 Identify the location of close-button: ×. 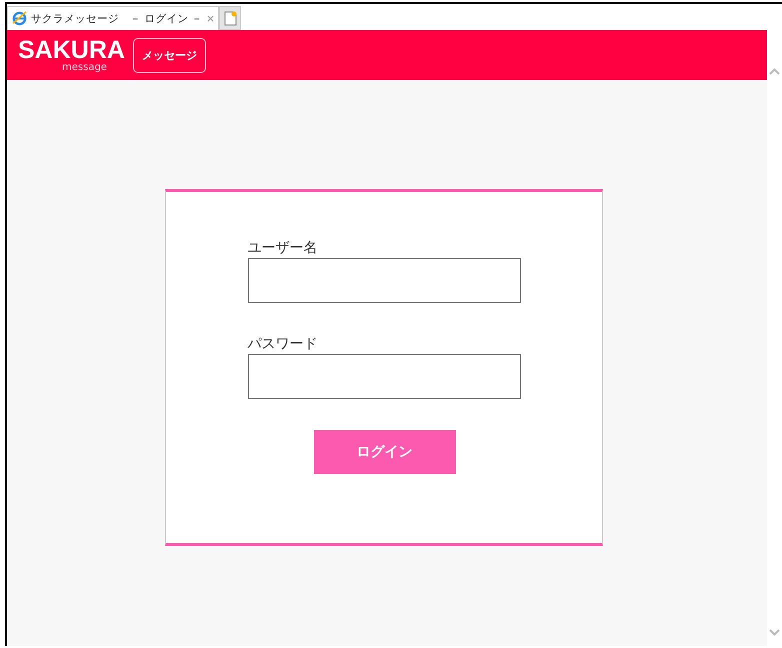
(210, 18).